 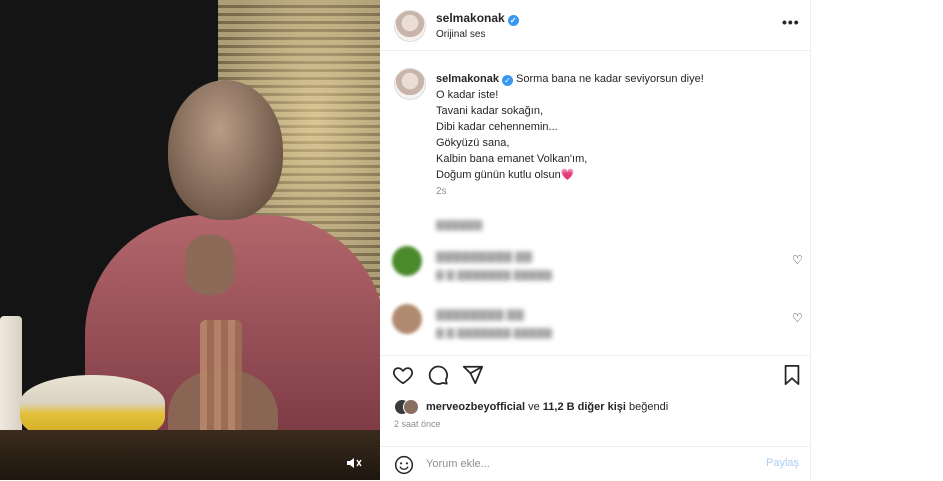 I want to click on caption-avatar, so click(x=410, y=84).